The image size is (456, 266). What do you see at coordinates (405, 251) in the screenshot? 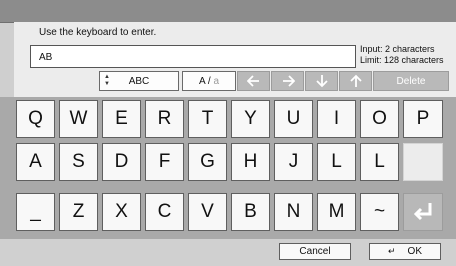
I see `ok-button: ↵ OK` at bounding box center [405, 251].